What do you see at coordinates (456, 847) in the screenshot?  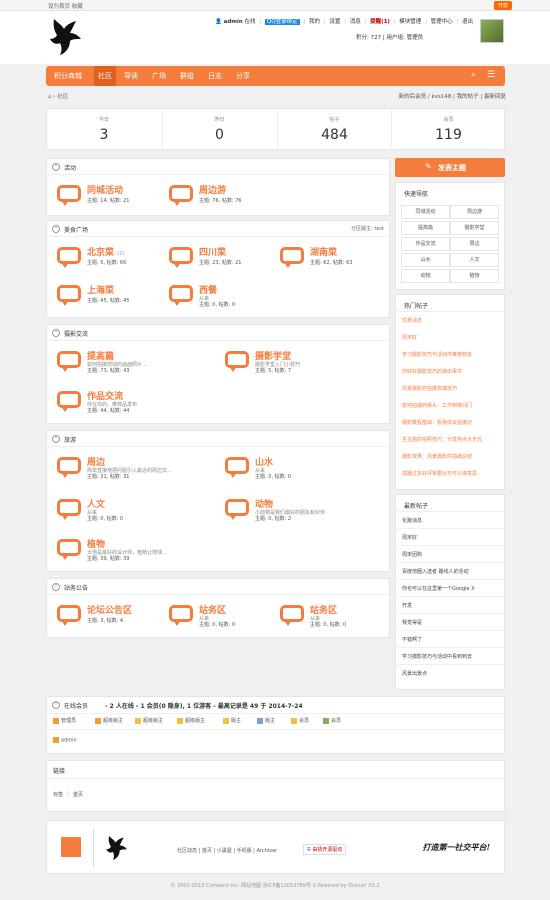 I see `footer-slogan: 打造第一社交平台!` at bounding box center [456, 847].